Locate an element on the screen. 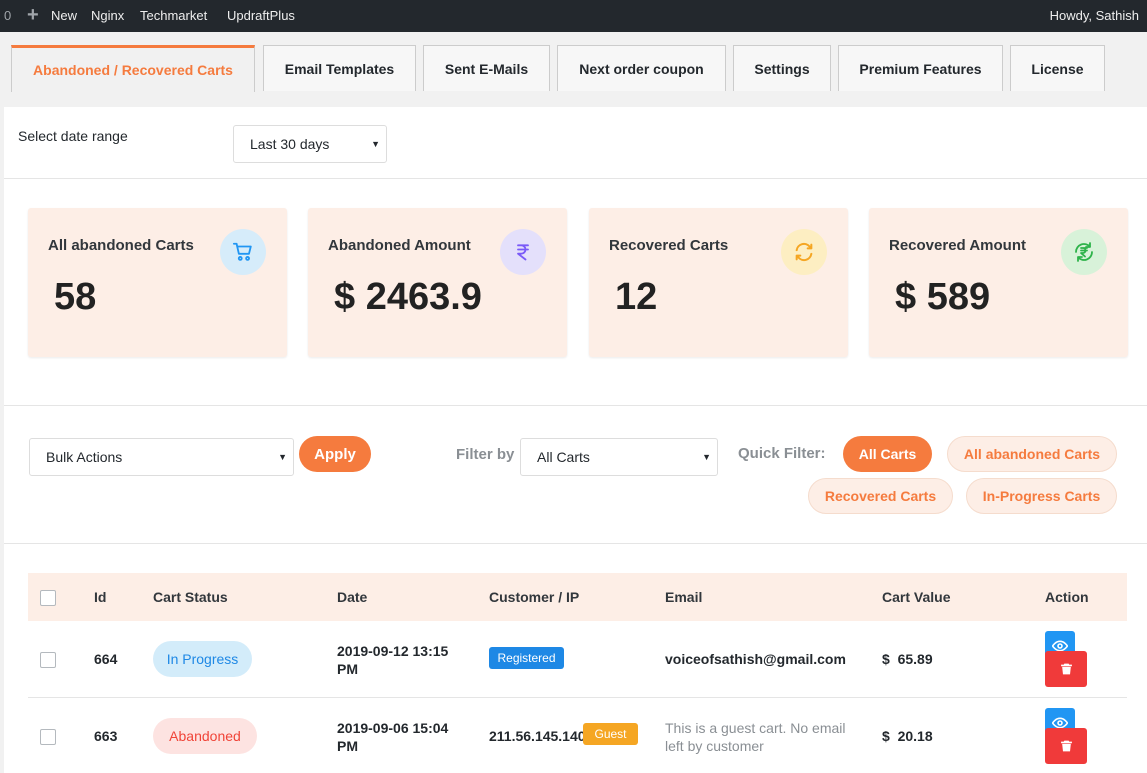 The height and width of the screenshot is (773, 1147). filter-by-label: Filter by is located at coordinates (485, 454).